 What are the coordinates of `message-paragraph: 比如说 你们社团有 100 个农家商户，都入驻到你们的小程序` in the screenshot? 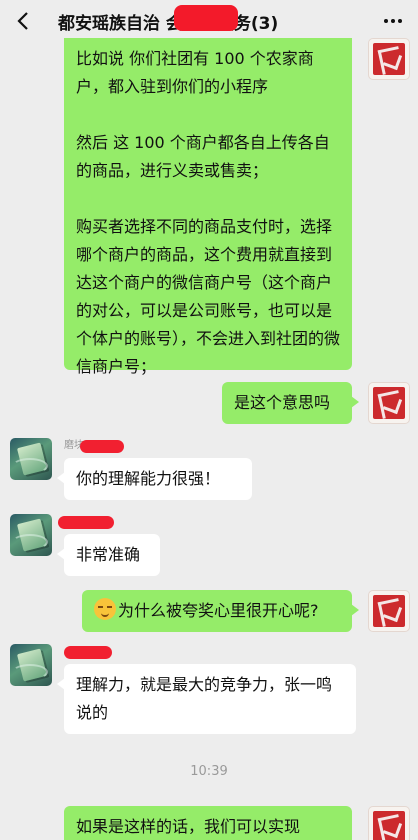 It's located at (195, 72).